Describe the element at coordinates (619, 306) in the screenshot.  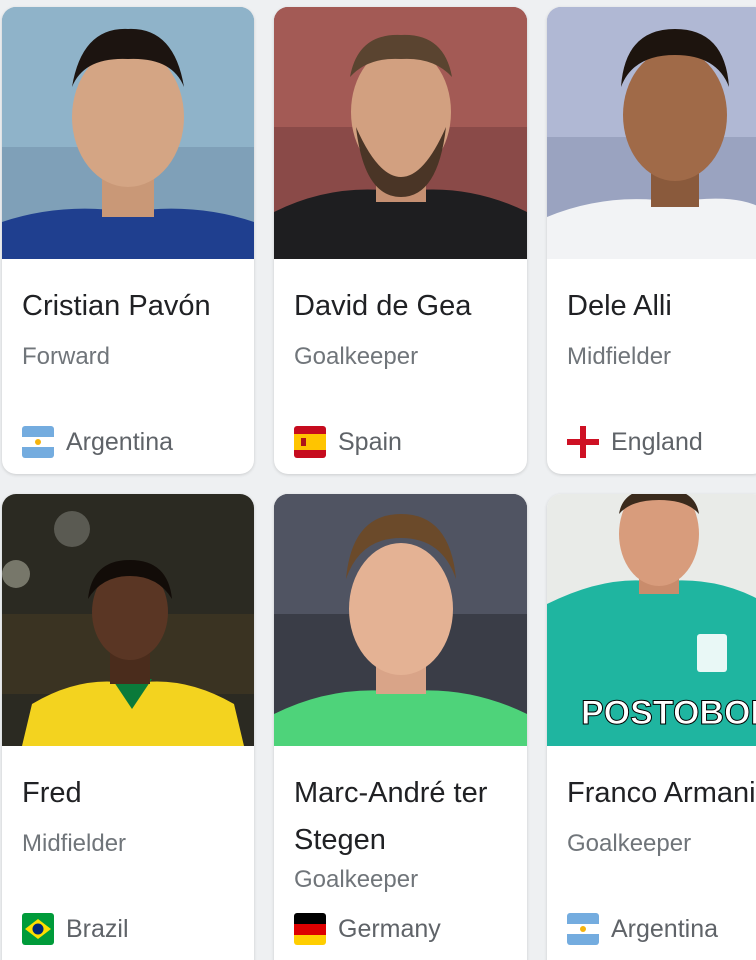
I see `player-name: Dele Alli` at that location.